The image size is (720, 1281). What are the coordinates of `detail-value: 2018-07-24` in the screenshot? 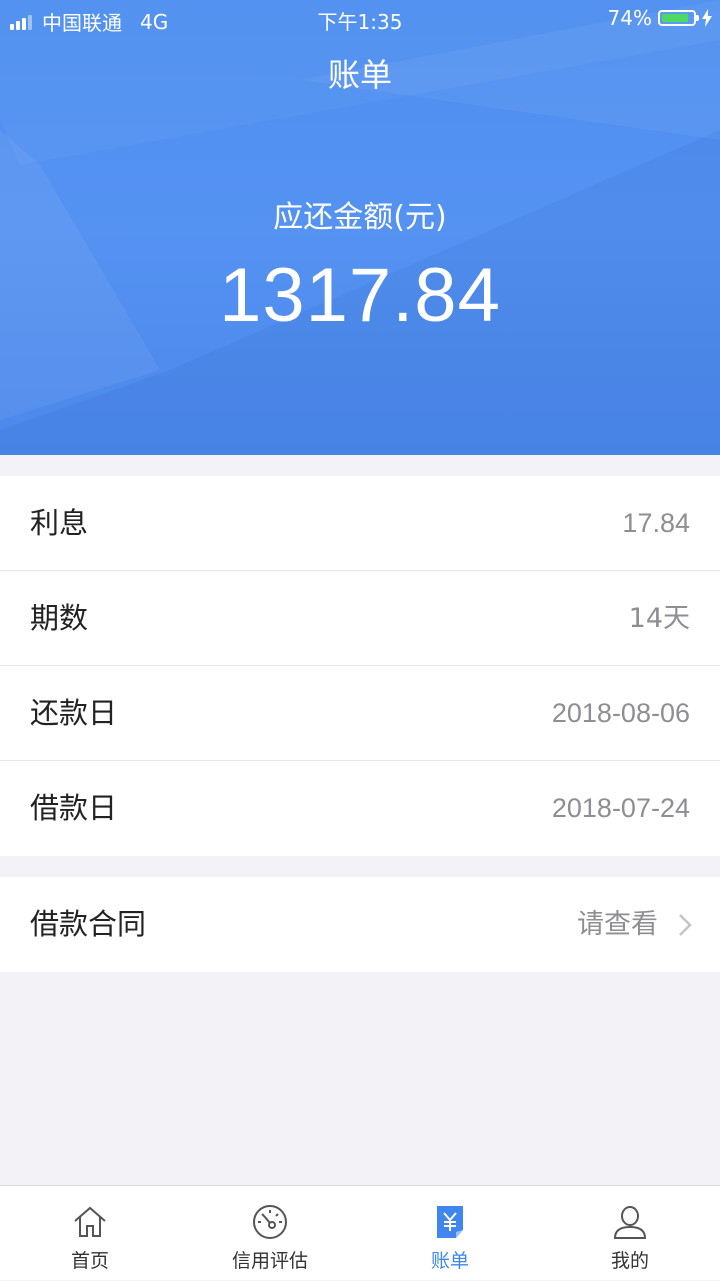 It's located at (620, 808).